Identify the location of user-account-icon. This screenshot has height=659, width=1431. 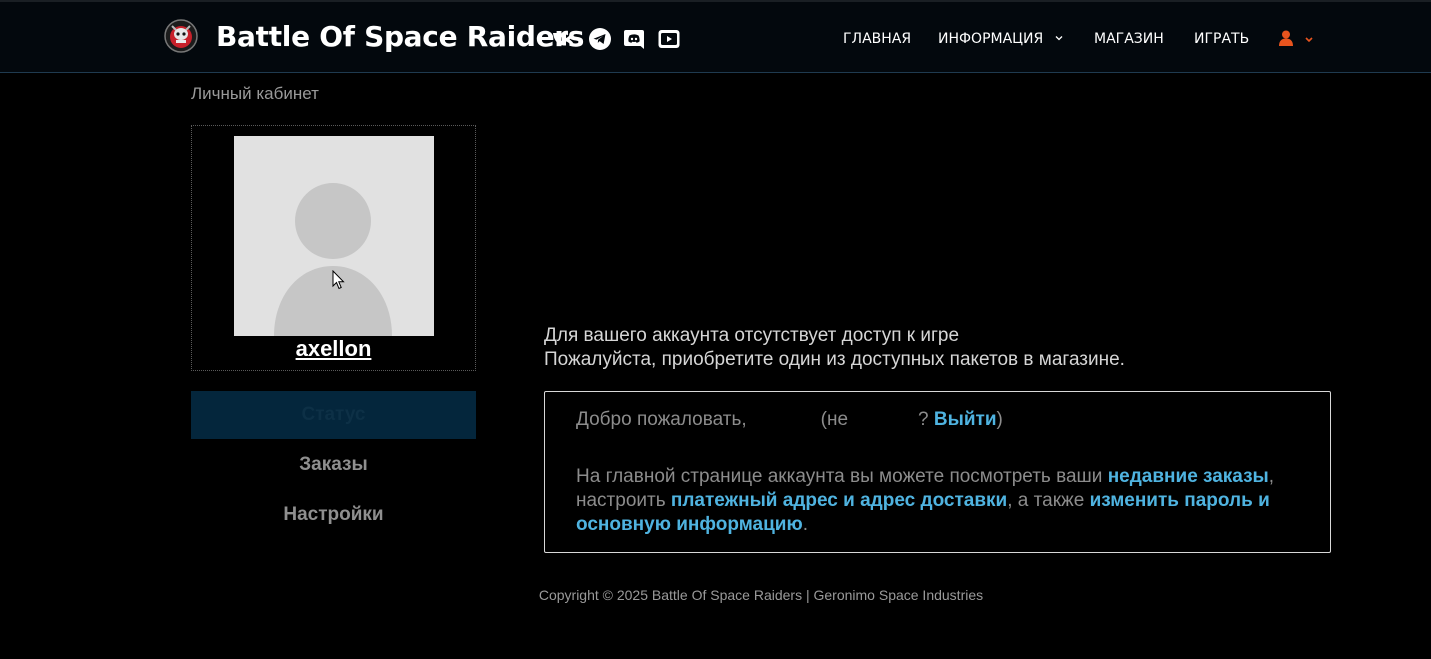
(1296, 39).